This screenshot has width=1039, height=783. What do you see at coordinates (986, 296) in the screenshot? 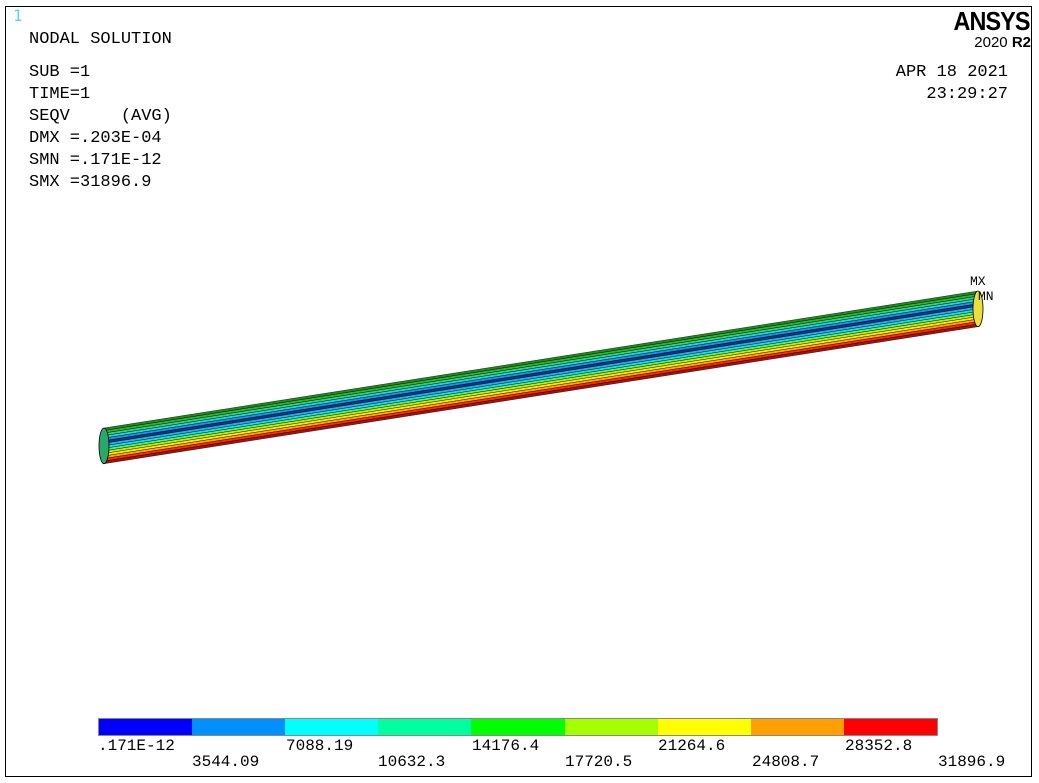
I see `min-marker: MN` at bounding box center [986, 296].